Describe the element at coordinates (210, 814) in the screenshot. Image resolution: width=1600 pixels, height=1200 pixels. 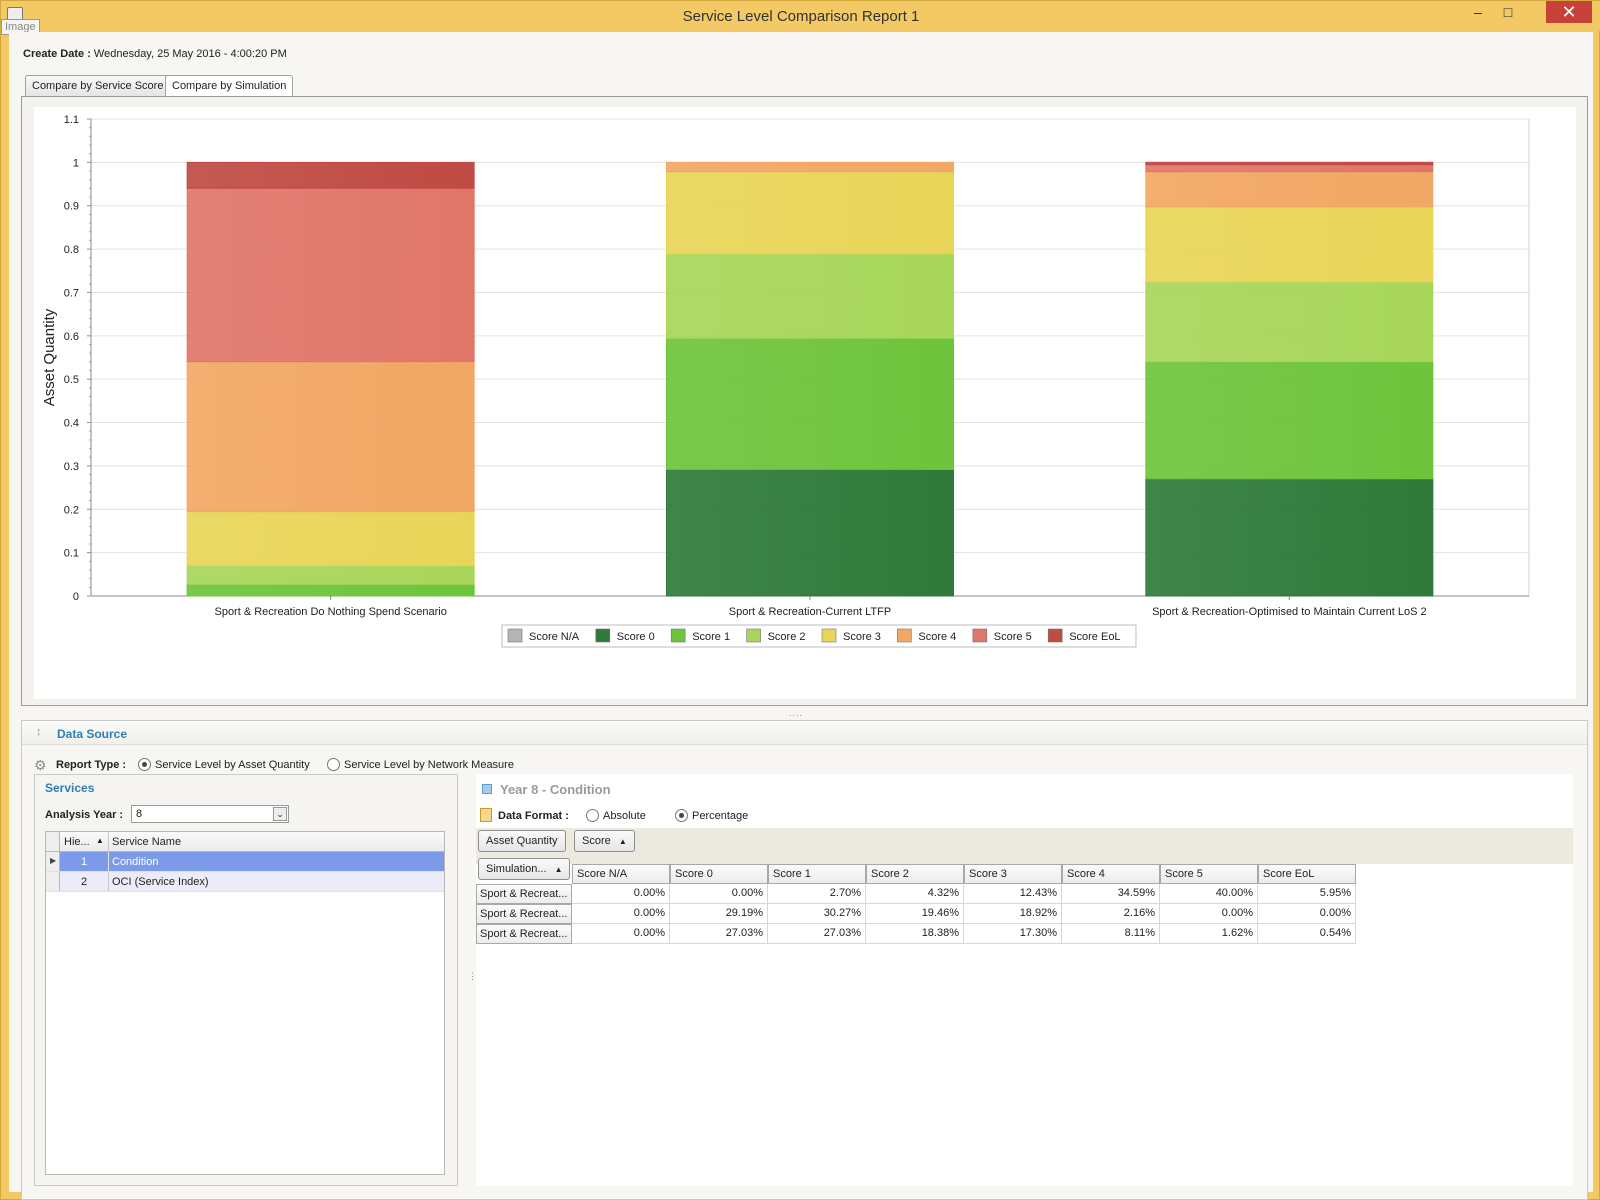
I see `analysis-year-select: 8 ⌄` at that location.